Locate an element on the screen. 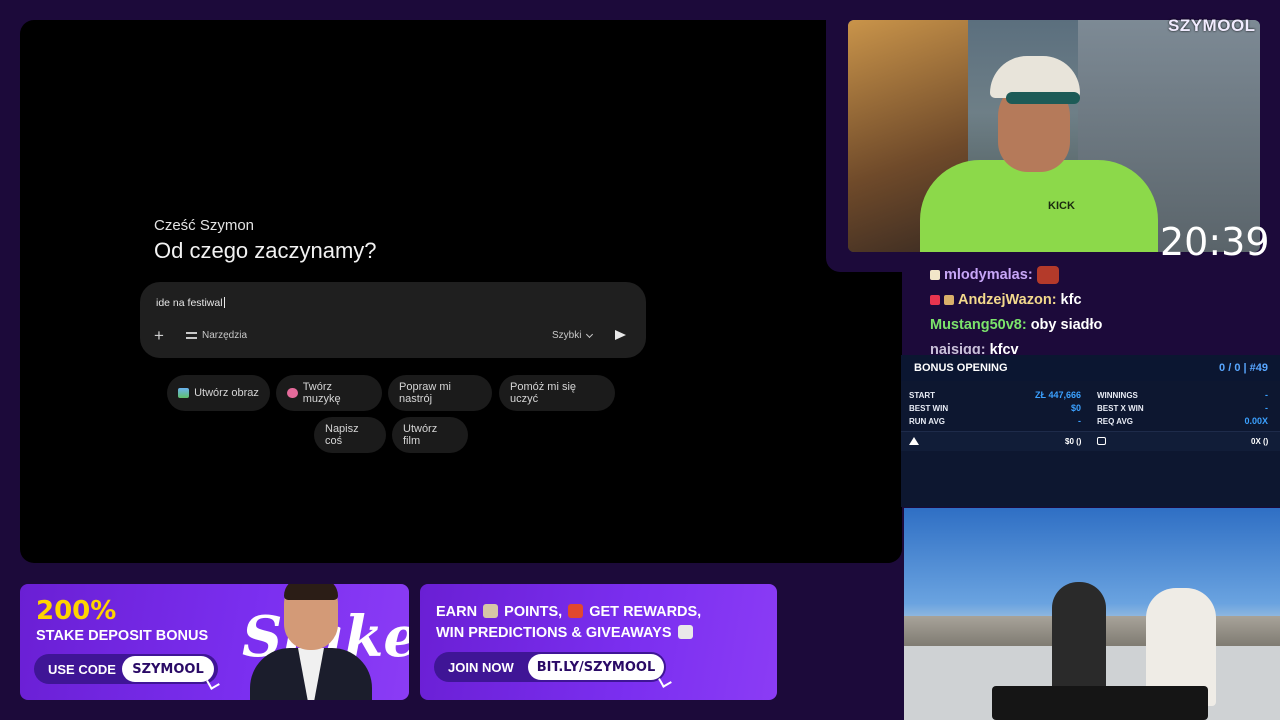 This screenshot has width=1280, height=720. coin-stack-icon is located at coordinates (491, 611).